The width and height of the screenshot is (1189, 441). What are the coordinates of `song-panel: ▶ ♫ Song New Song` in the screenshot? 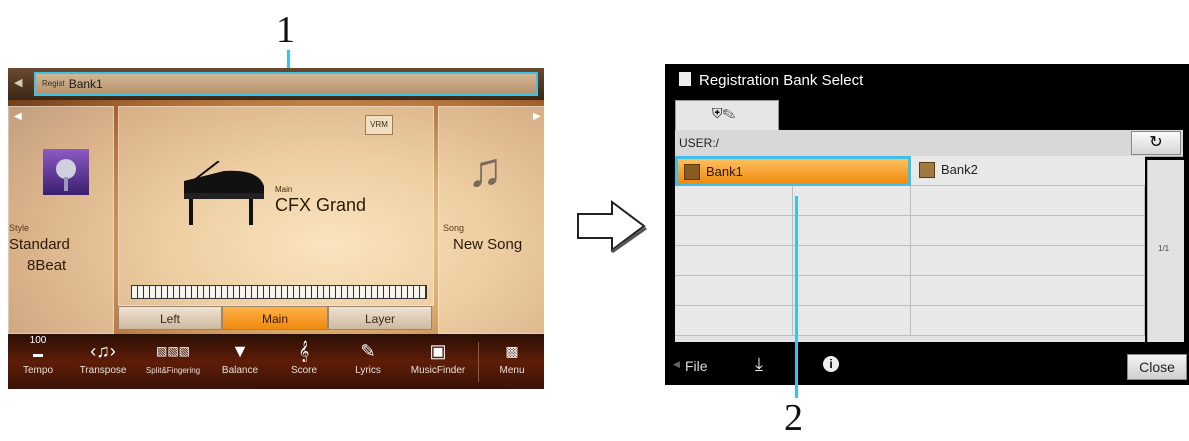 It's located at (491, 220).